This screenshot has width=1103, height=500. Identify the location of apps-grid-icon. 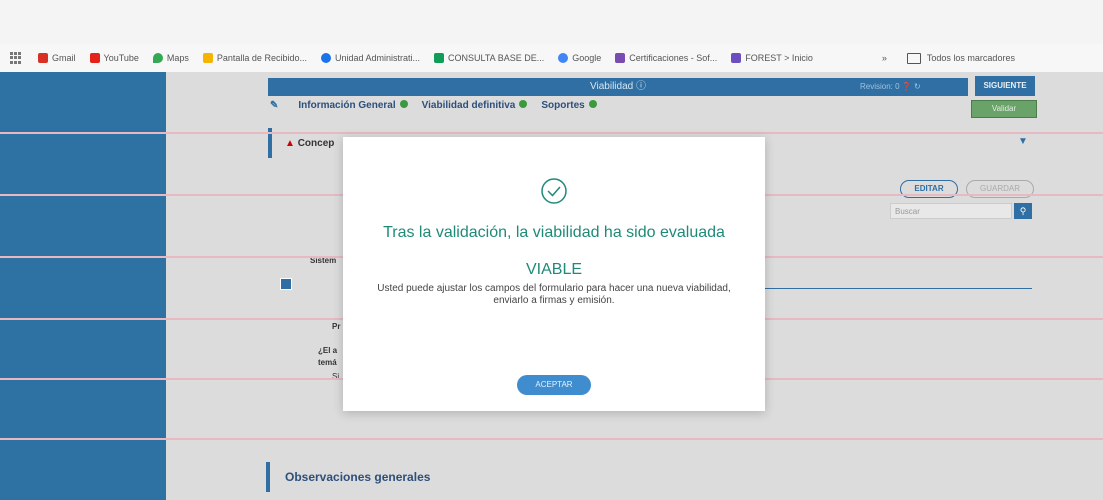
(16, 58).